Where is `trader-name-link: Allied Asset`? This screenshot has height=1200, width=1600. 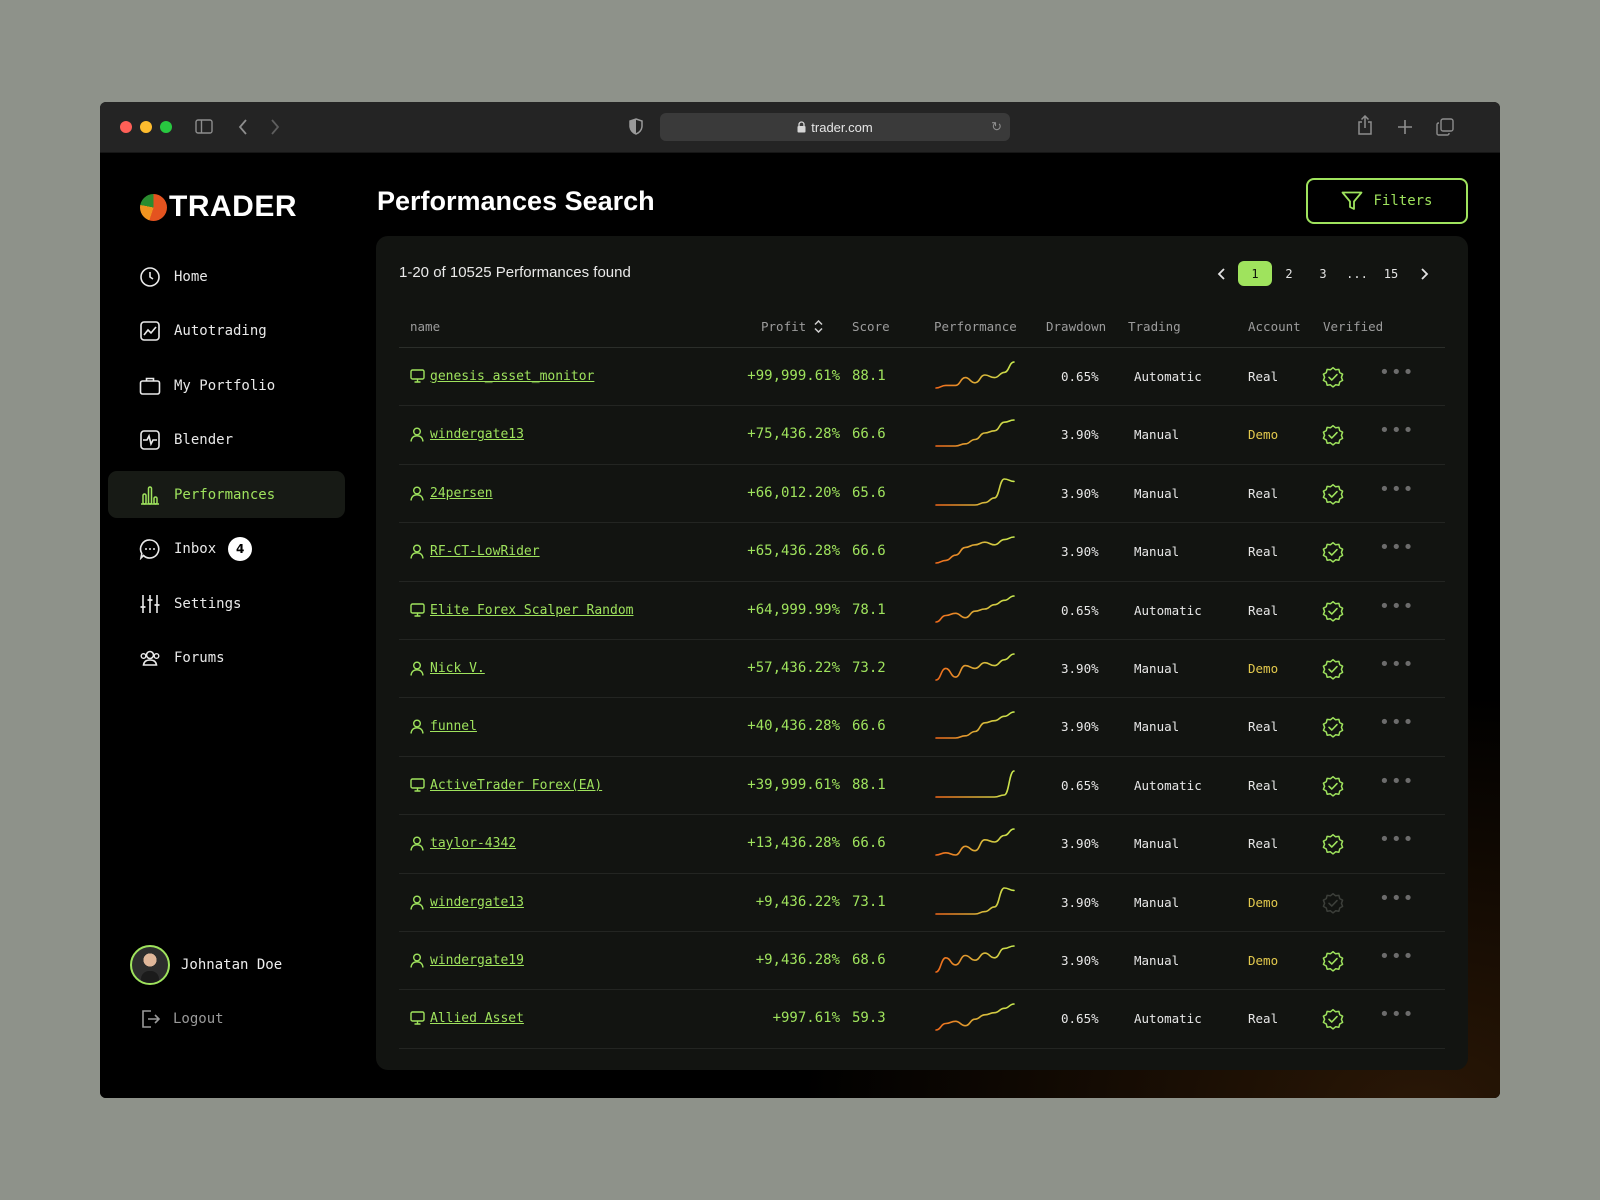
trader-name-link: Allied Asset is located at coordinates (477, 1018).